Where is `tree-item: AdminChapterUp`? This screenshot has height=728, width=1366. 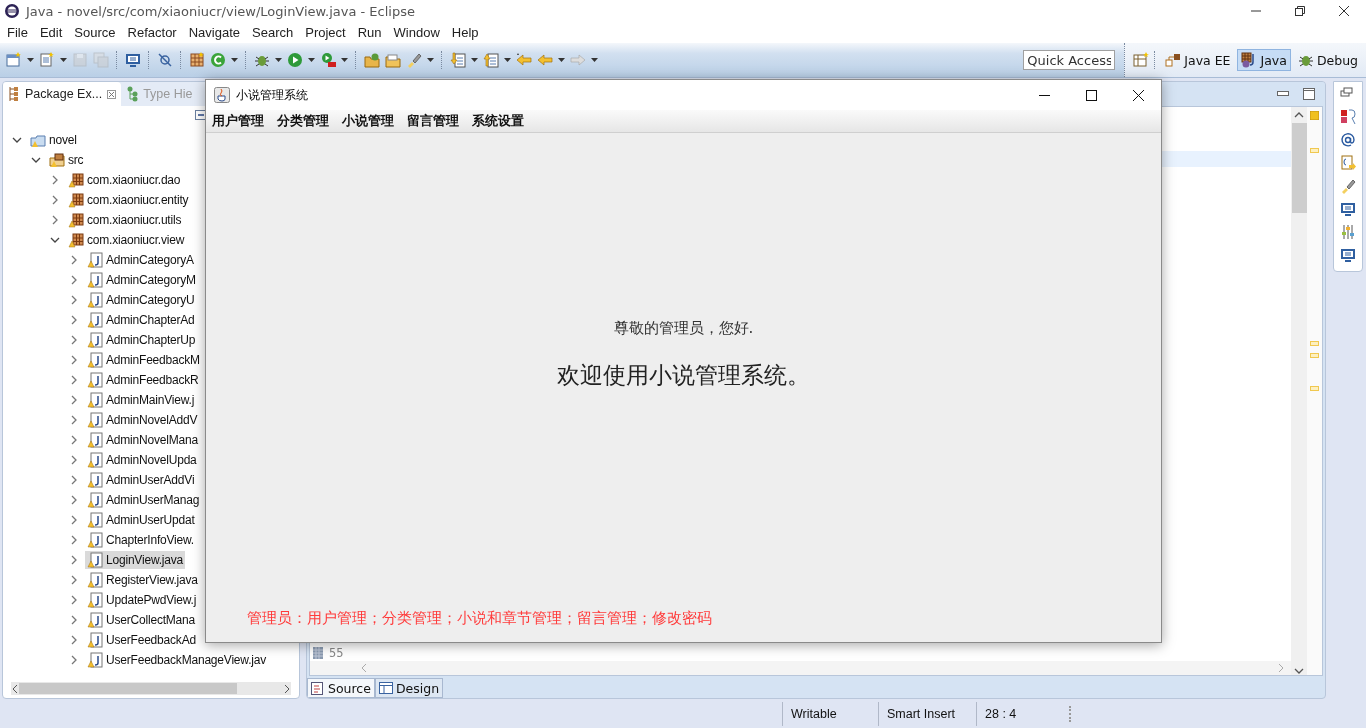
tree-item: AdminChapterUp is located at coordinates (141, 340).